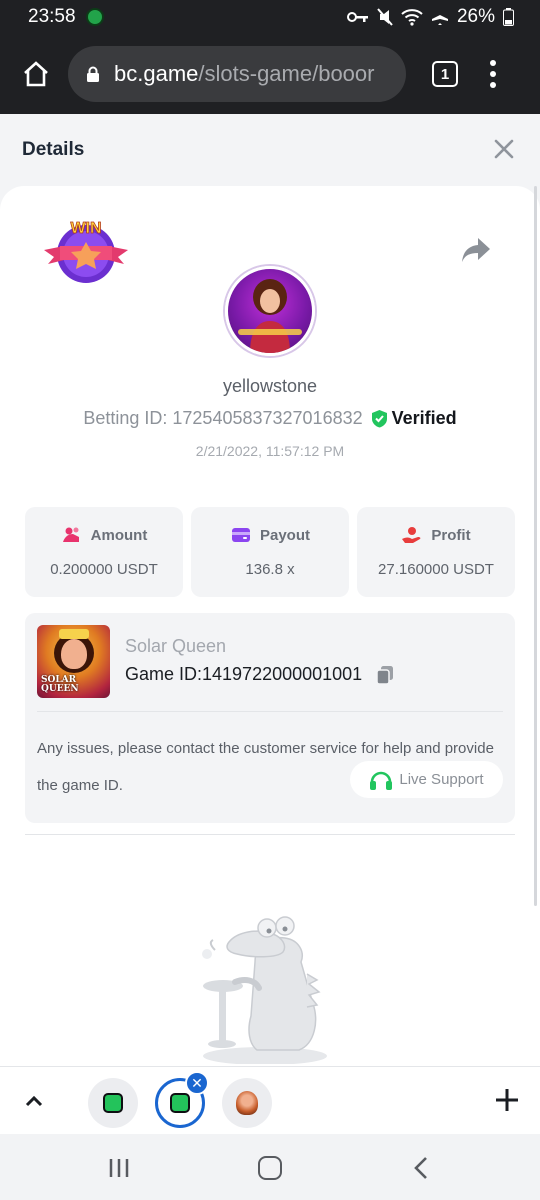 The width and height of the screenshot is (540, 1200). What do you see at coordinates (270, 386) in the screenshot?
I see `username: yellowstone` at bounding box center [270, 386].